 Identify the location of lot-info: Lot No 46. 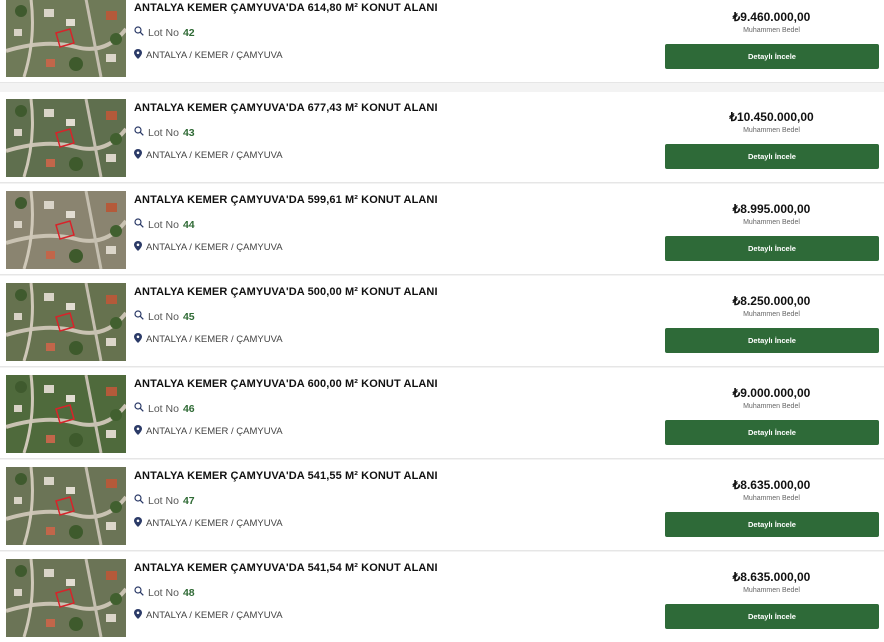
(164, 408).